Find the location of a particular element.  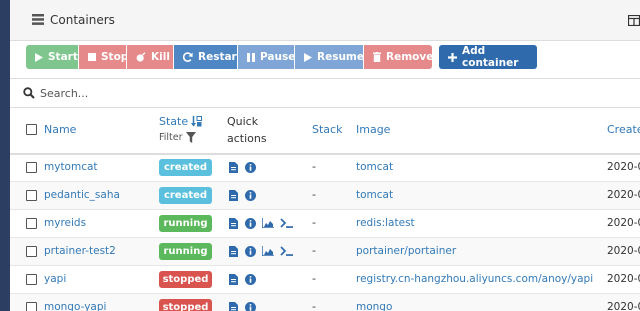

select-all-checkbox is located at coordinates (31, 129).